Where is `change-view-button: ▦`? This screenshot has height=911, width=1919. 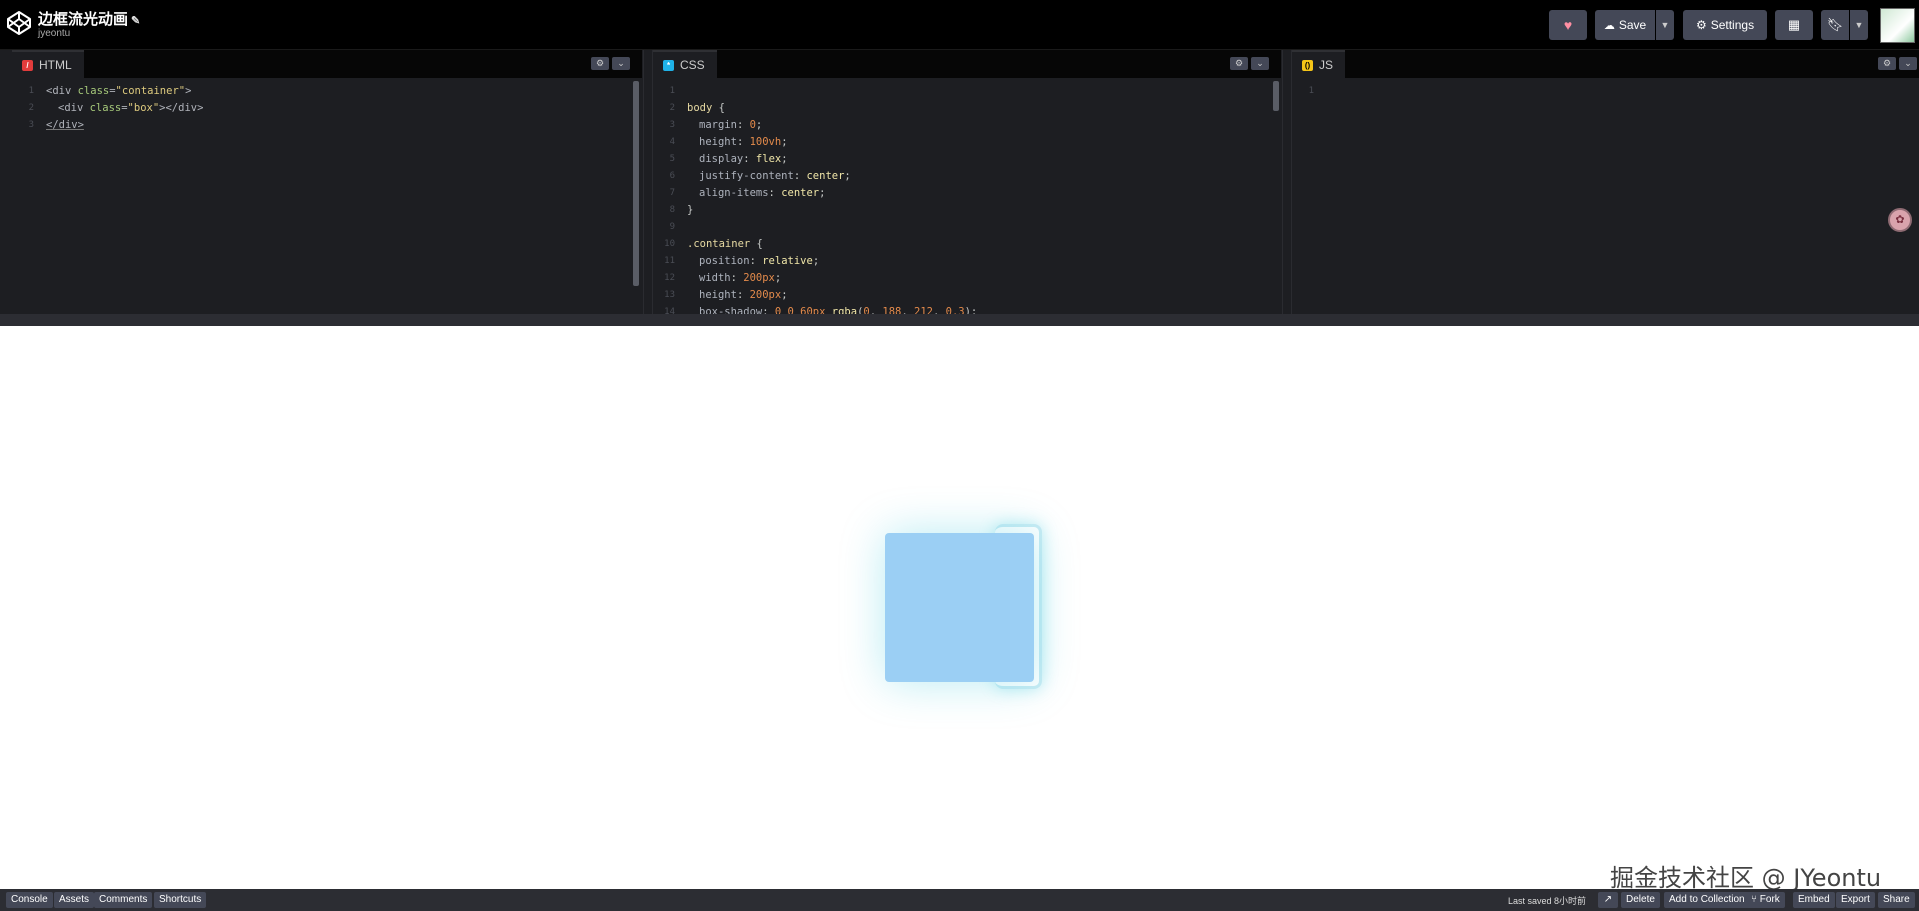 change-view-button: ▦ is located at coordinates (1794, 25).